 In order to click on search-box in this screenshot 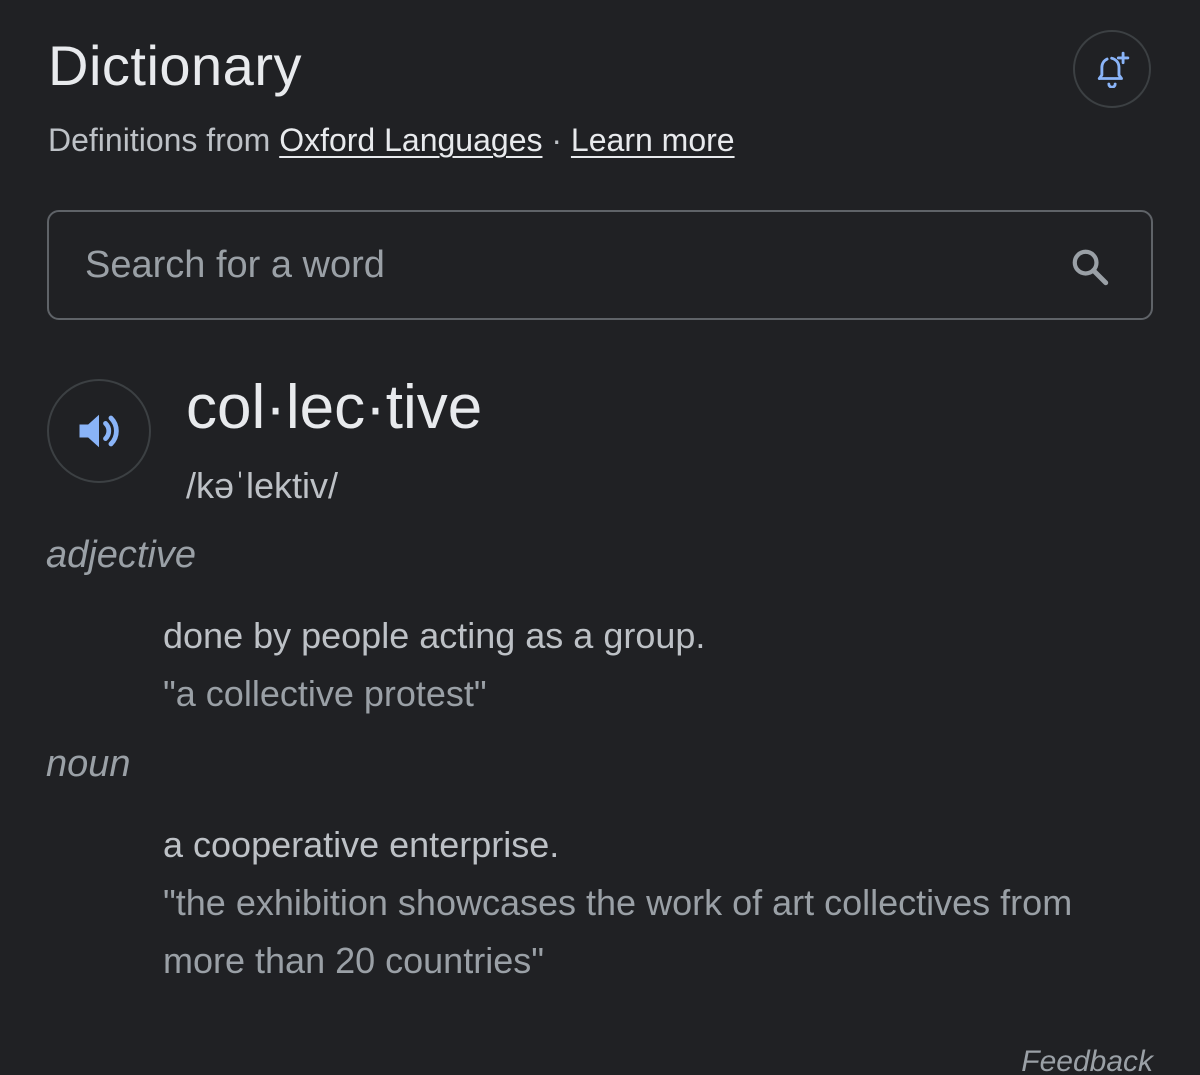, I will do `click(600, 265)`.